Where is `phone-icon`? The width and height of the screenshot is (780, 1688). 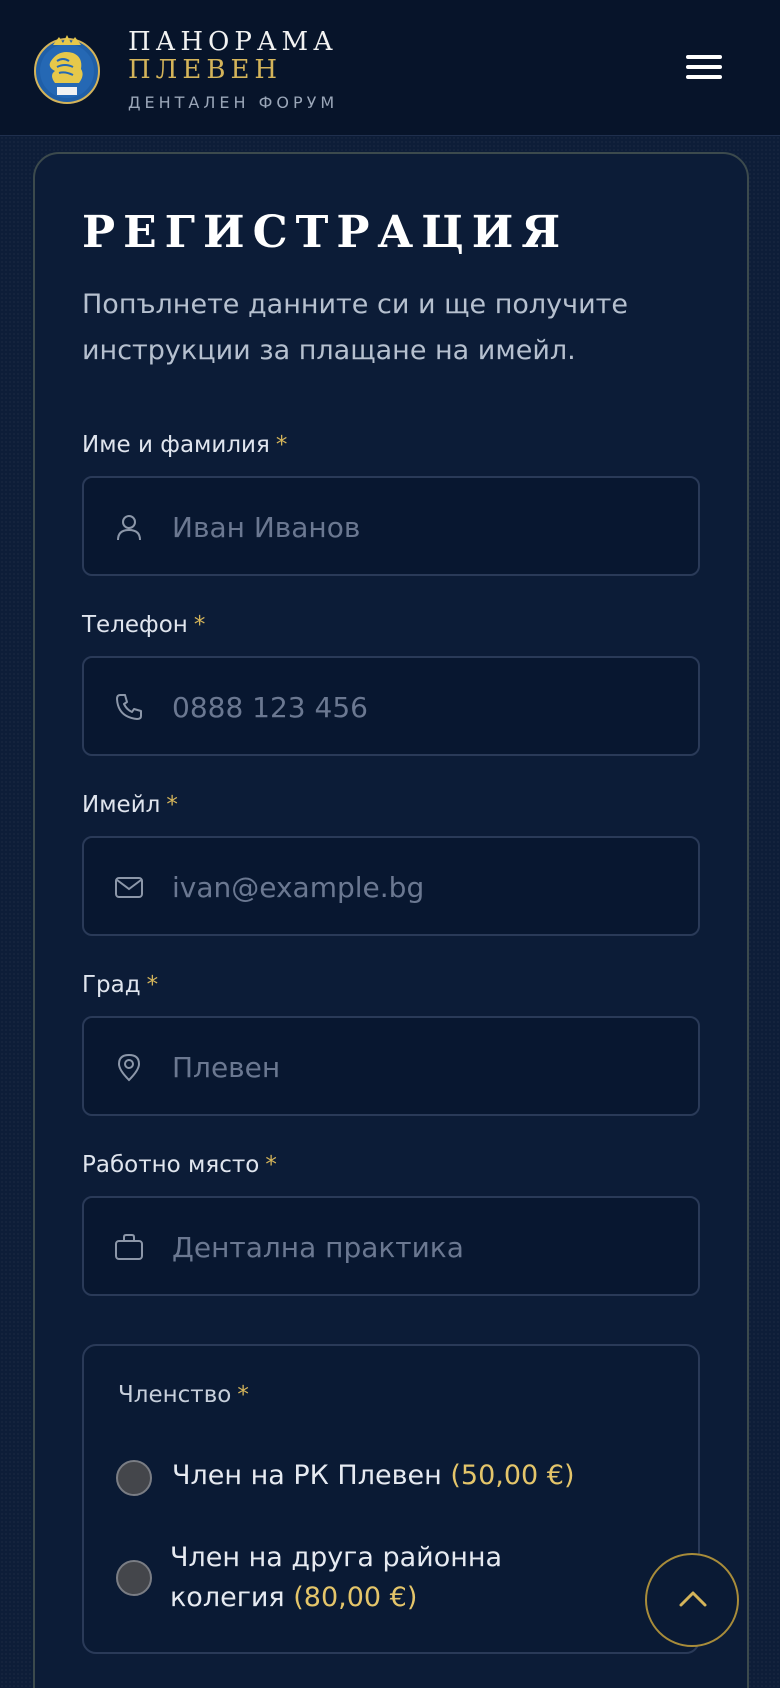
phone-icon is located at coordinates (129, 707).